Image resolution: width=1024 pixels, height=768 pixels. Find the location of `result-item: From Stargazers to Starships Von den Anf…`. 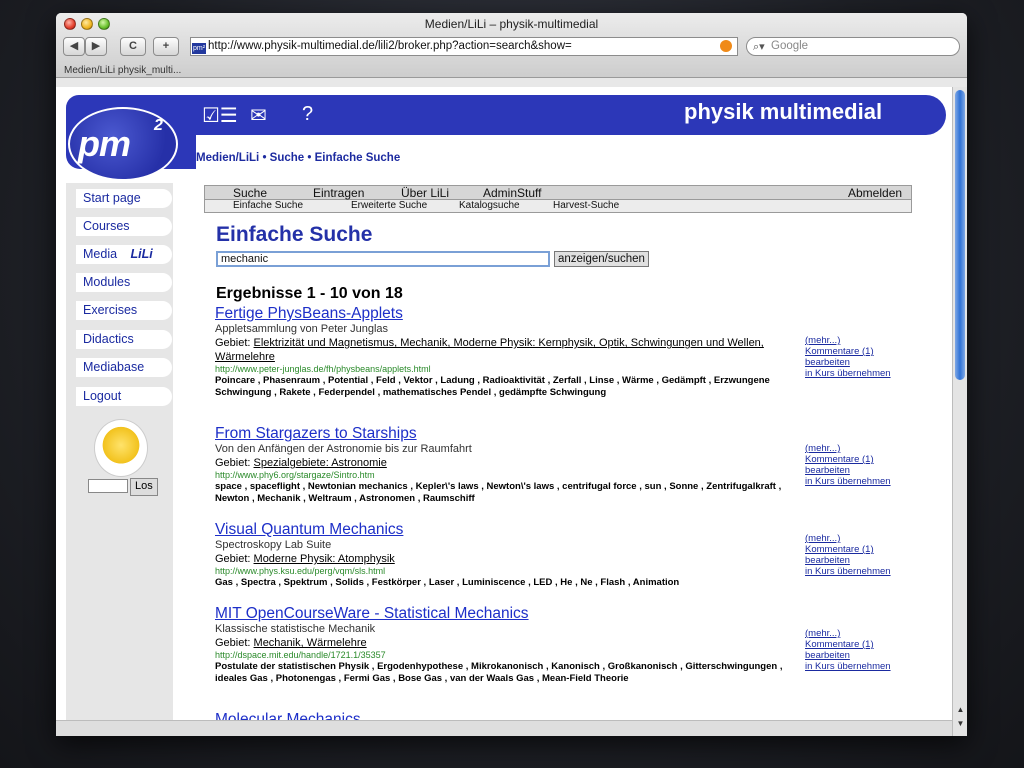

result-item: From Stargazers to Starships Von den Anf… is located at coordinates (501, 465).